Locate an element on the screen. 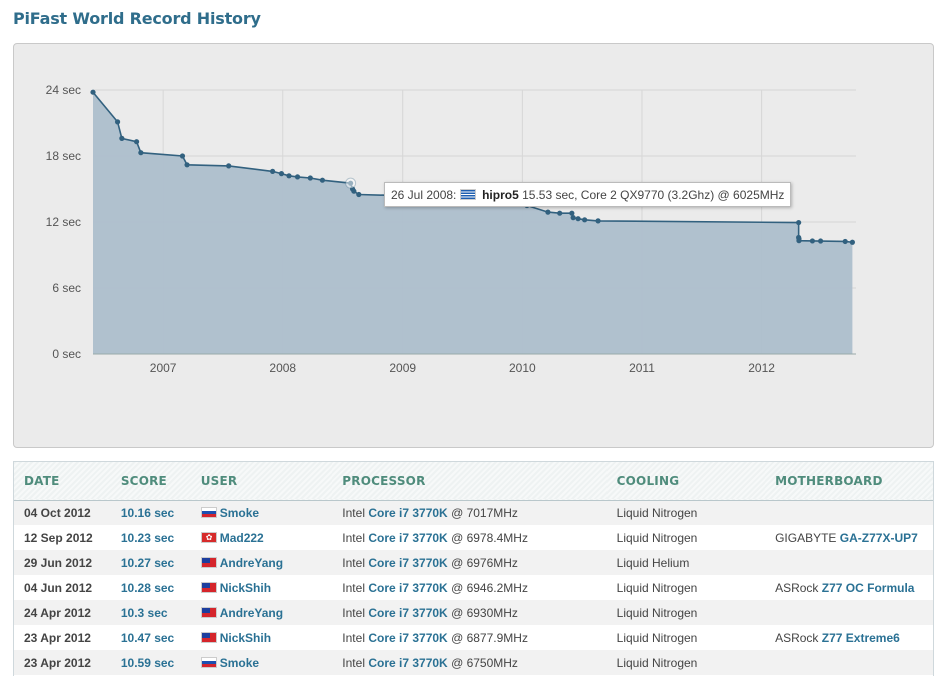 This screenshot has width=942, height=676. row-motherboard-cell: ASRock Z77 Extreme6 is located at coordinates (849, 637).